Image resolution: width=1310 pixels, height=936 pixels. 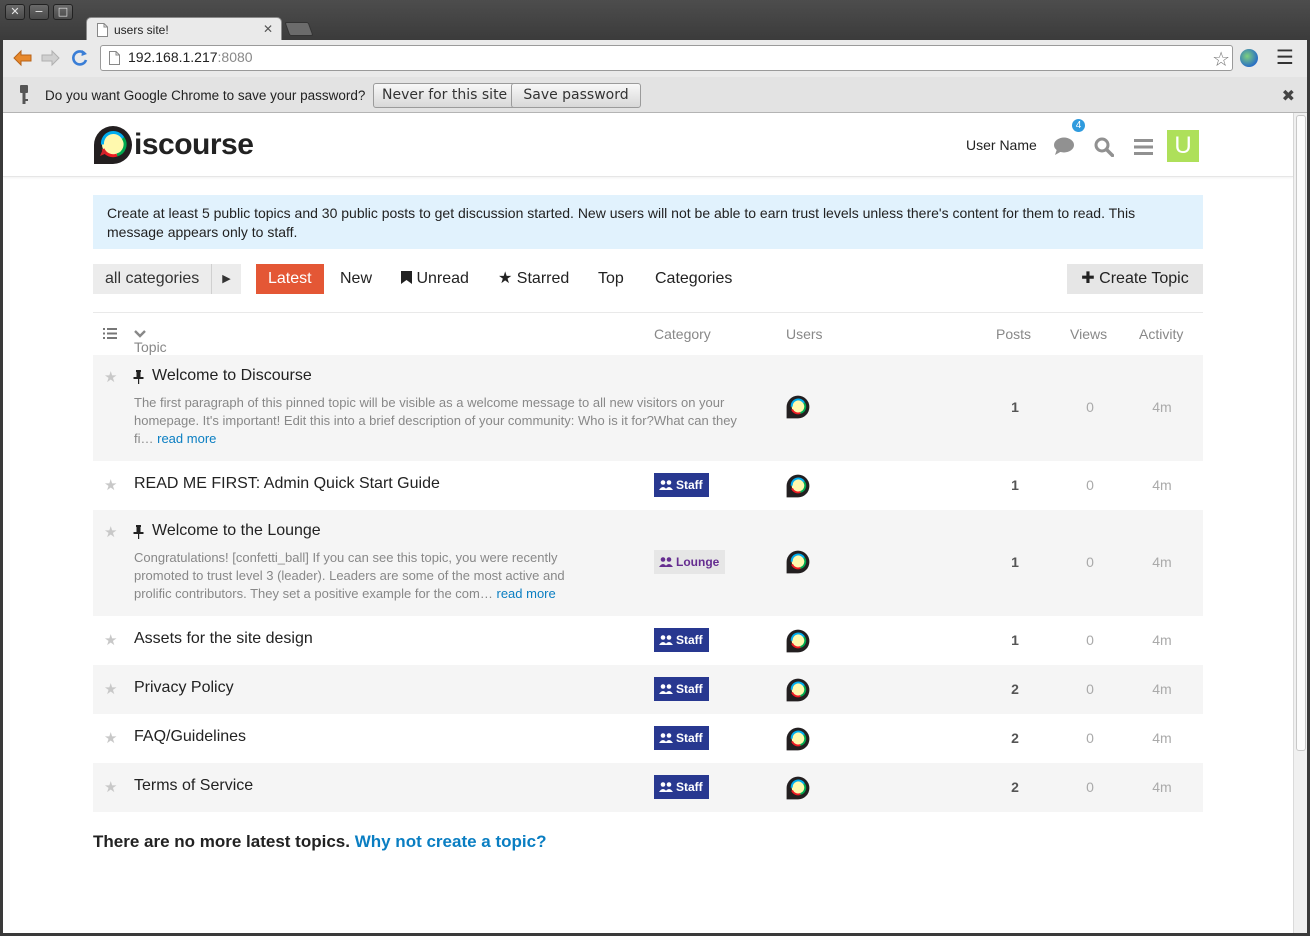 What do you see at coordinates (648, 738) in the screenshot?
I see `topic-row: ★ FAQ/Guidelines Staff 2 0 4m` at bounding box center [648, 738].